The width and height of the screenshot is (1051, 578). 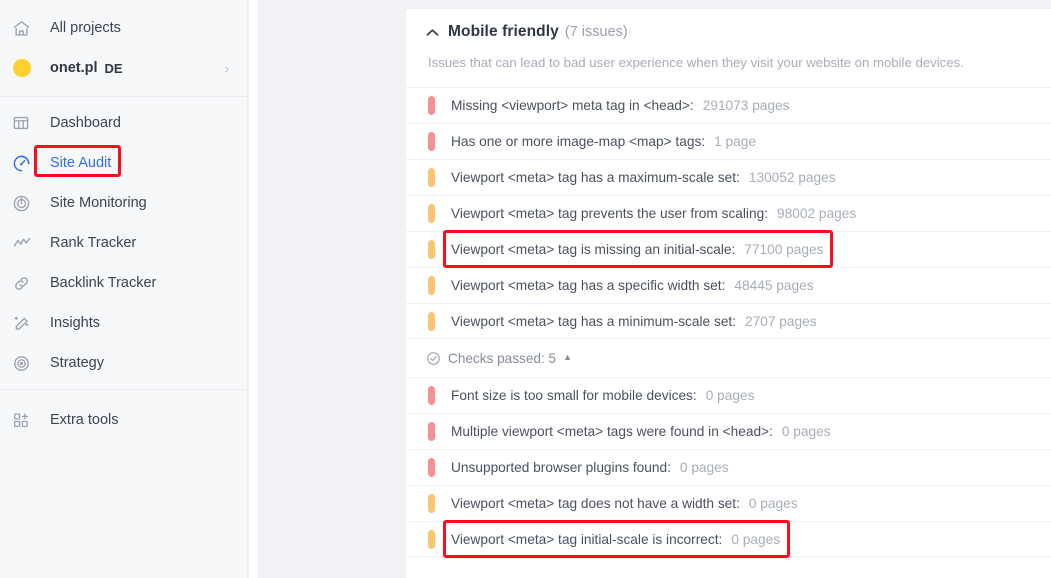 What do you see at coordinates (432, 33) in the screenshot?
I see `chevron-up-icon` at bounding box center [432, 33].